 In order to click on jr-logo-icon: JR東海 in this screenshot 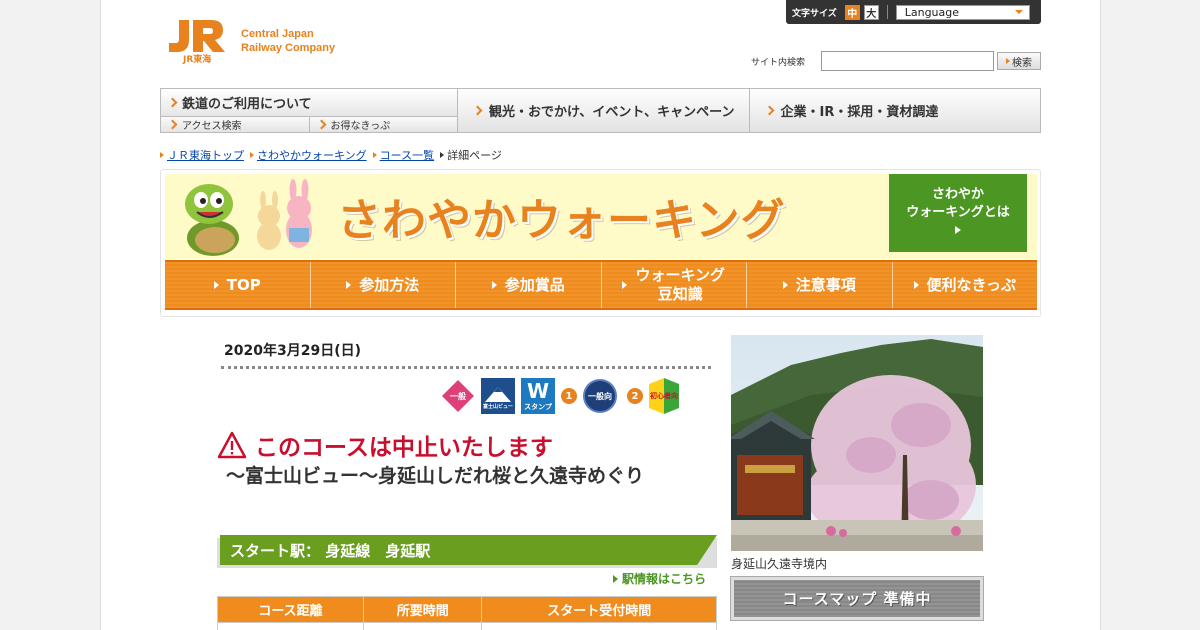, I will do `click(197, 42)`.